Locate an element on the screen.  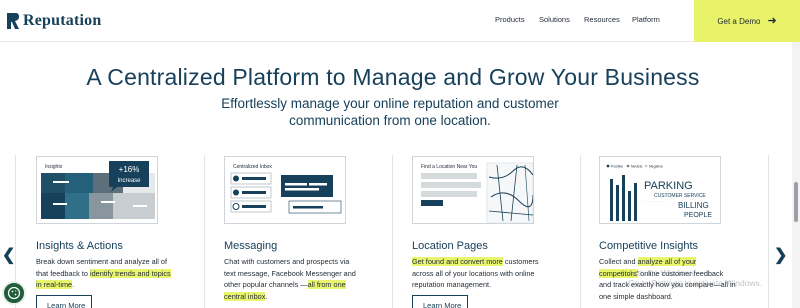
nav-solutions: Solutions is located at coordinates (554, 19).